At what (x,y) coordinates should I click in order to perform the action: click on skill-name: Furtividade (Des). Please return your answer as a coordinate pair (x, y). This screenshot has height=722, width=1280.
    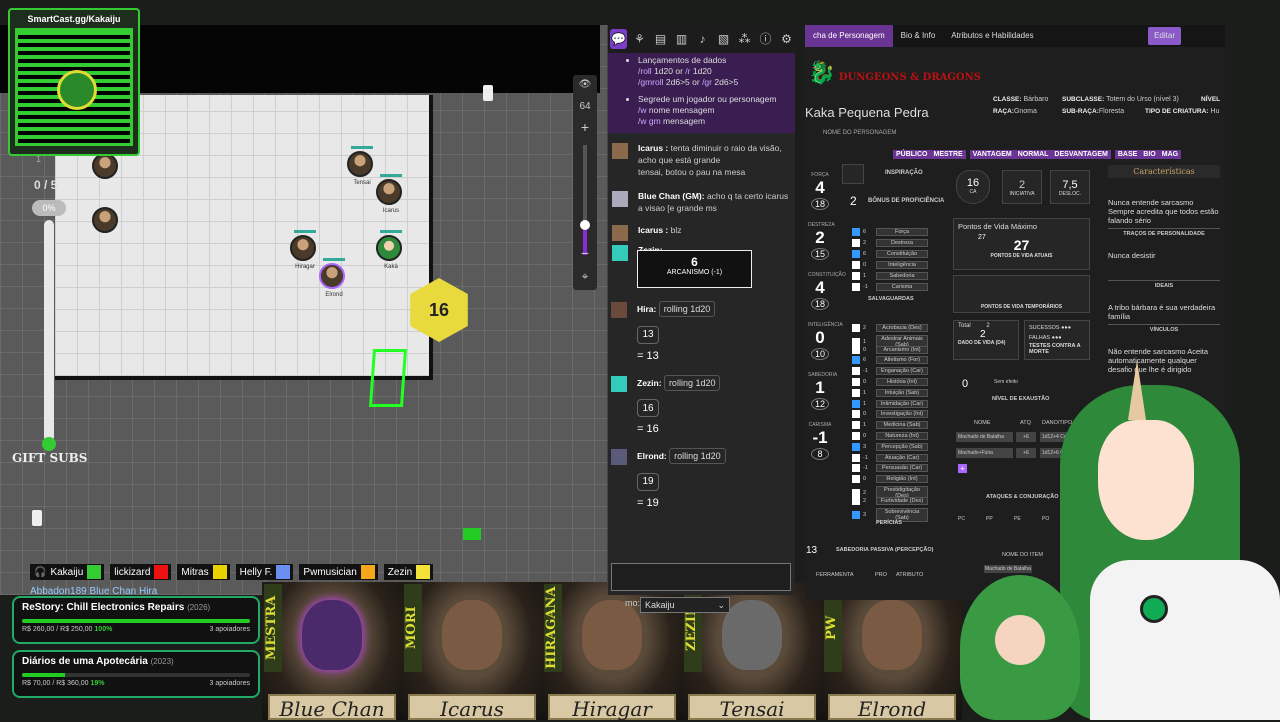
    Looking at the image, I should click on (902, 500).